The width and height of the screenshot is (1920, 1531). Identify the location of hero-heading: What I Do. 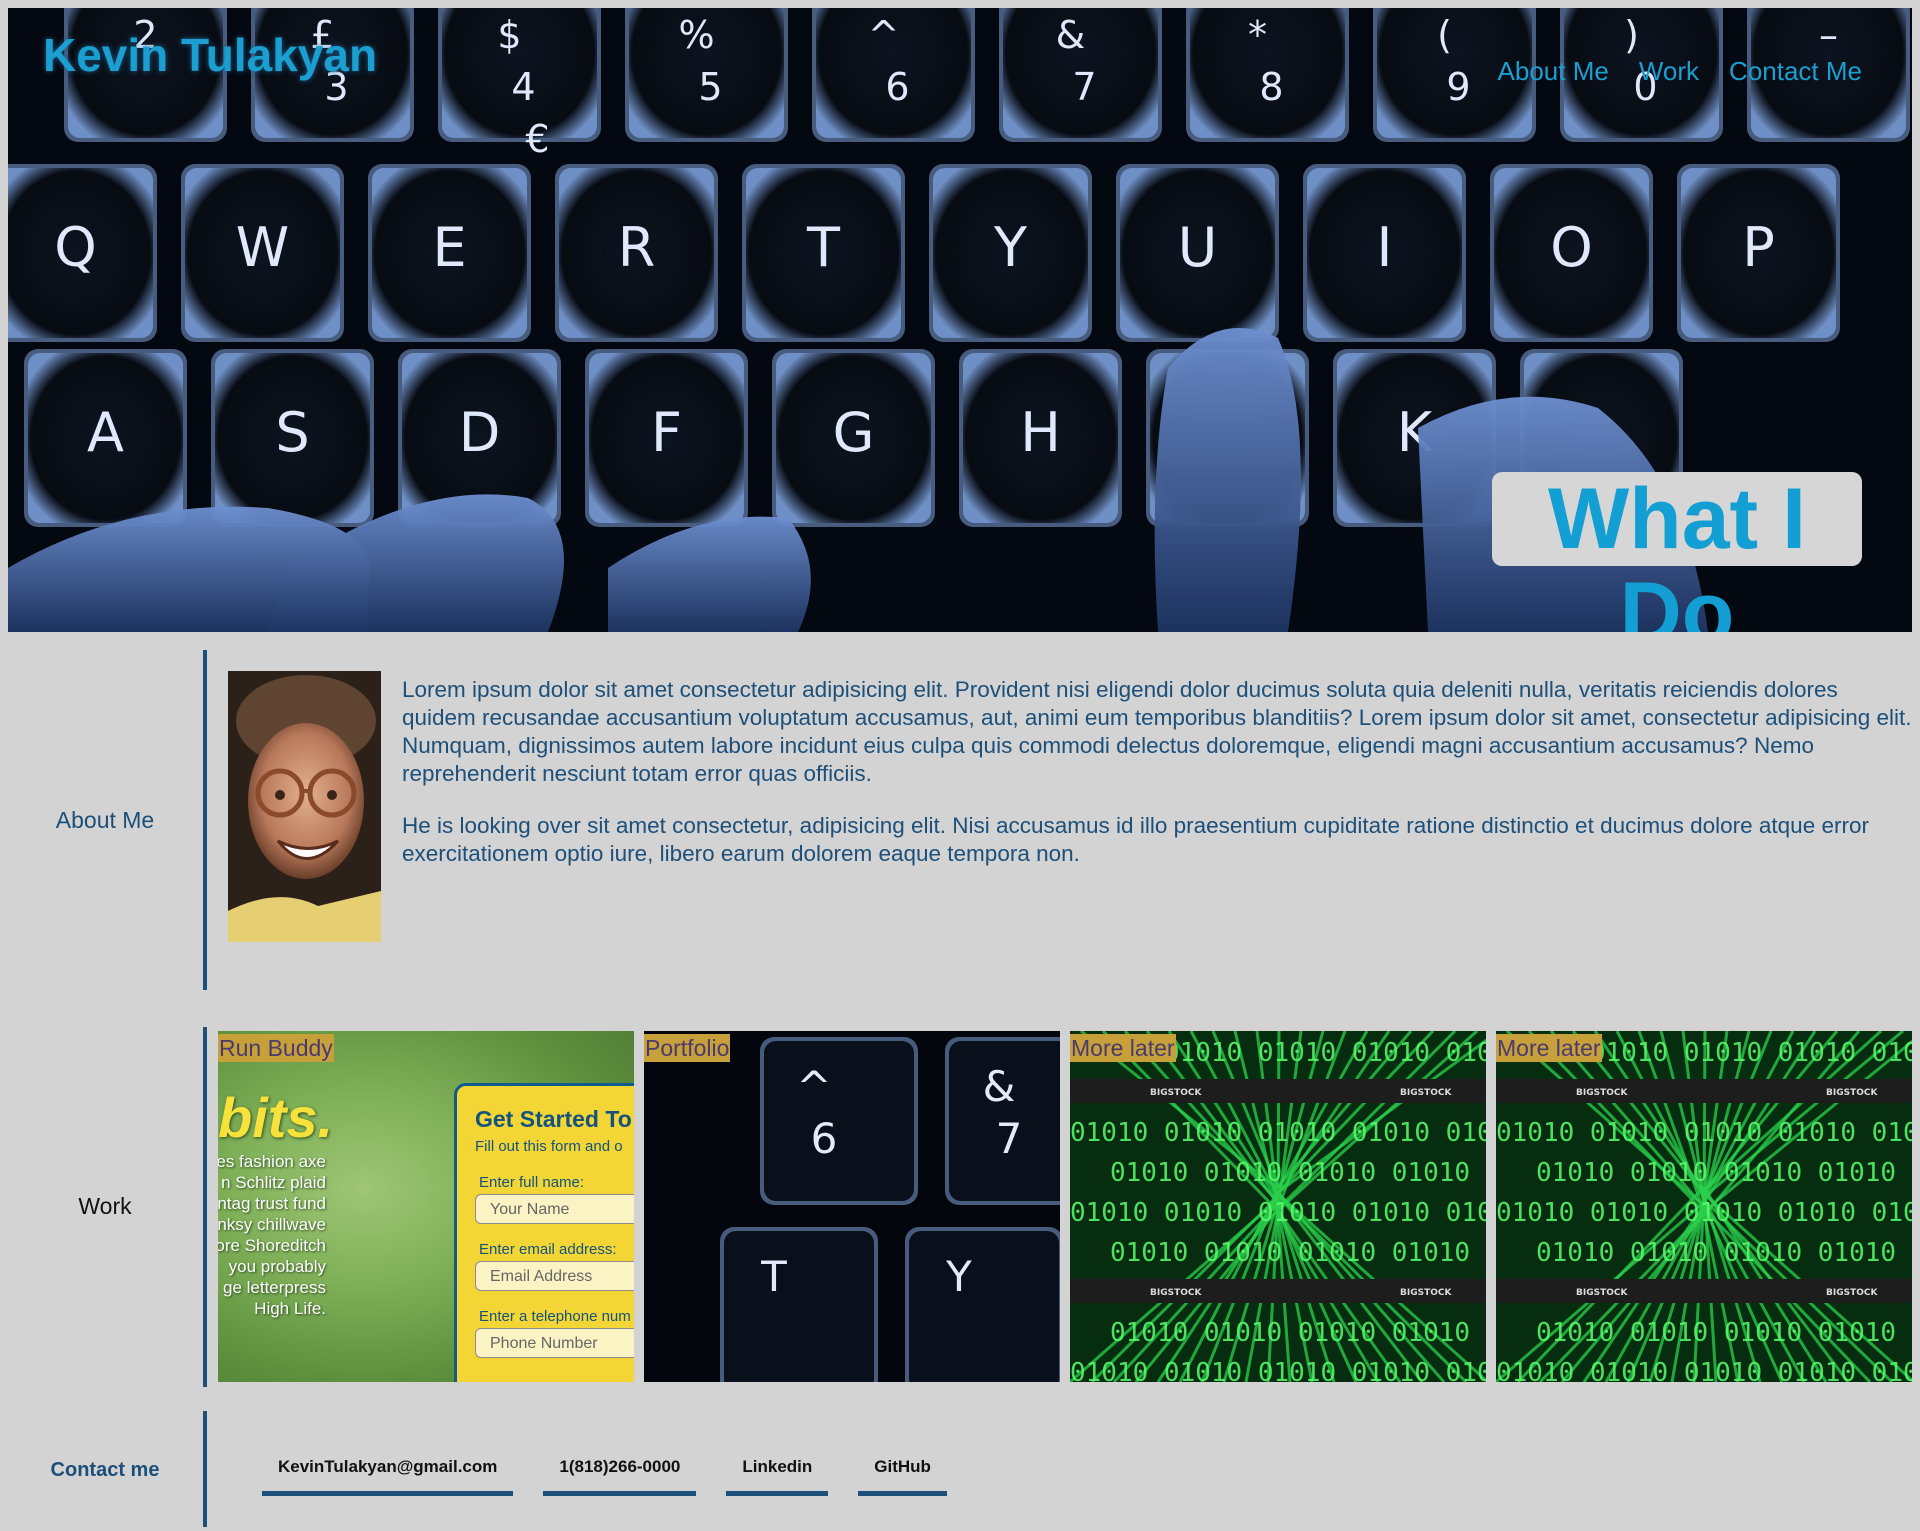
(1677, 519).